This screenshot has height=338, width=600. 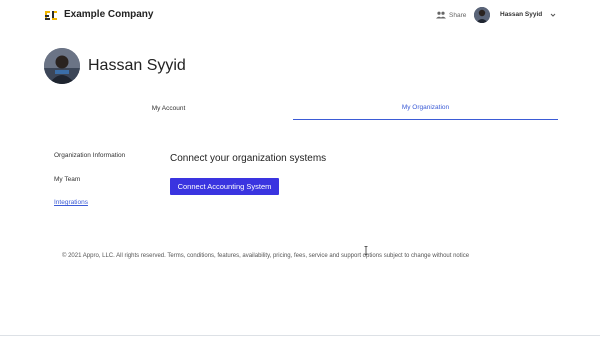 What do you see at coordinates (458, 15) in the screenshot?
I see `share-label: Share` at bounding box center [458, 15].